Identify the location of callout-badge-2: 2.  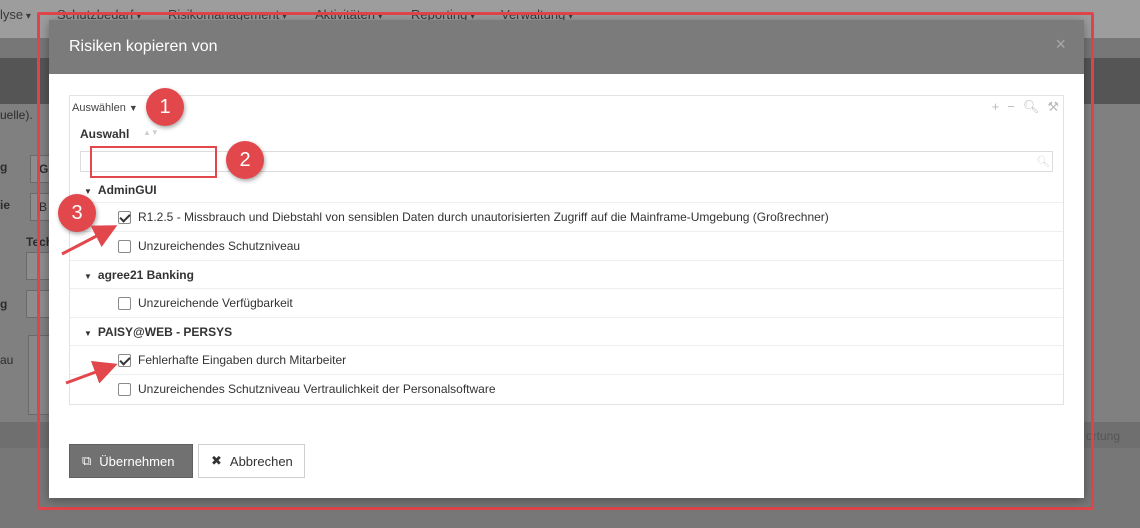
(245, 160).